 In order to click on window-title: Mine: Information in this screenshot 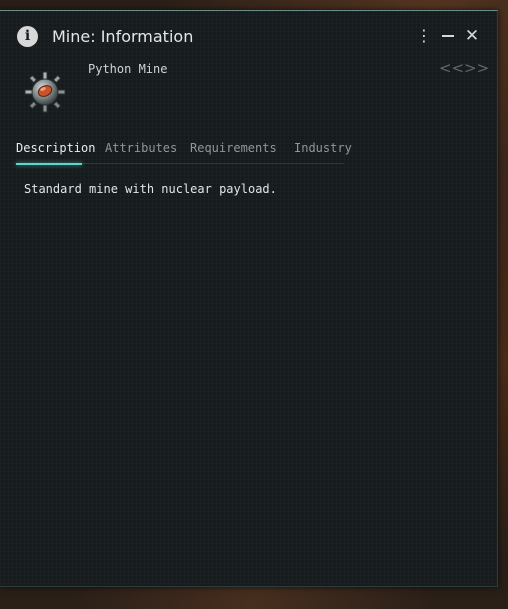, I will do `click(123, 36)`.